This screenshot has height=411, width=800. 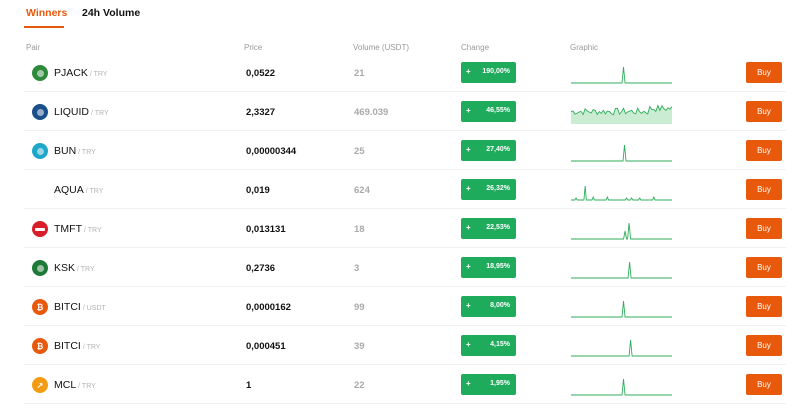 I want to click on pair-label: BITCI / TRY, so click(x=77, y=346).